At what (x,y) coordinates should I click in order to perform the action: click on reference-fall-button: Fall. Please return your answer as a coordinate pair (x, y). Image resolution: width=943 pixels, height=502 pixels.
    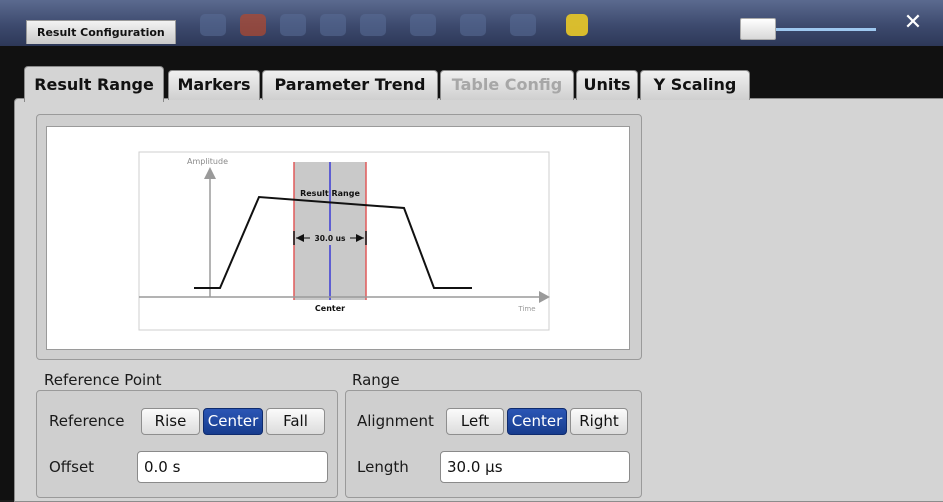
    Looking at the image, I should click on (295, 421).